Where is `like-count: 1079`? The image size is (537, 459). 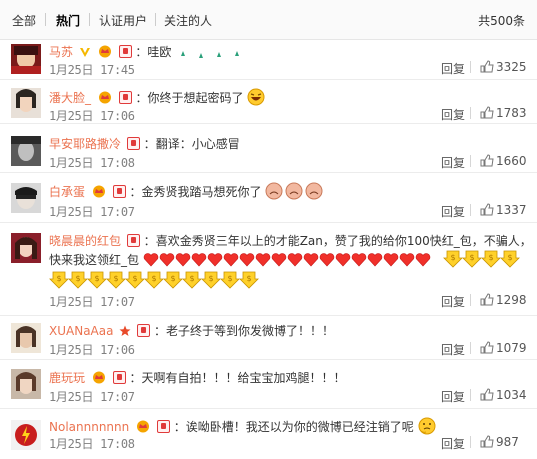
like-count: 1079 is located at coordinates (511, 348).